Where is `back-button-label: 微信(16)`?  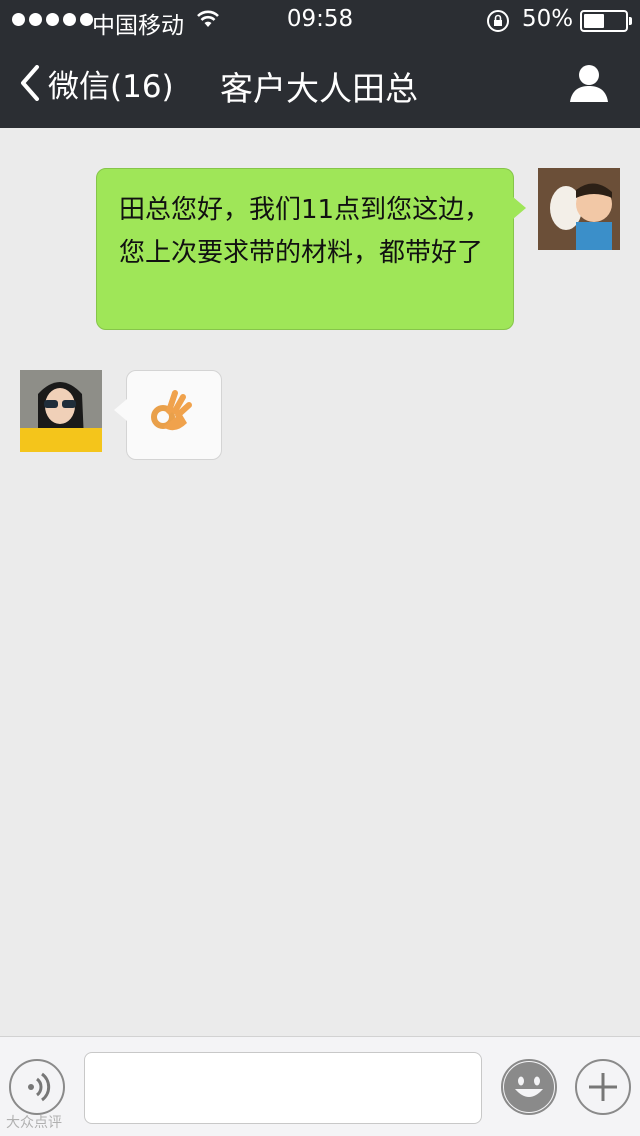
back-button-label: 微信(16) is located at coordinates (111, 86).